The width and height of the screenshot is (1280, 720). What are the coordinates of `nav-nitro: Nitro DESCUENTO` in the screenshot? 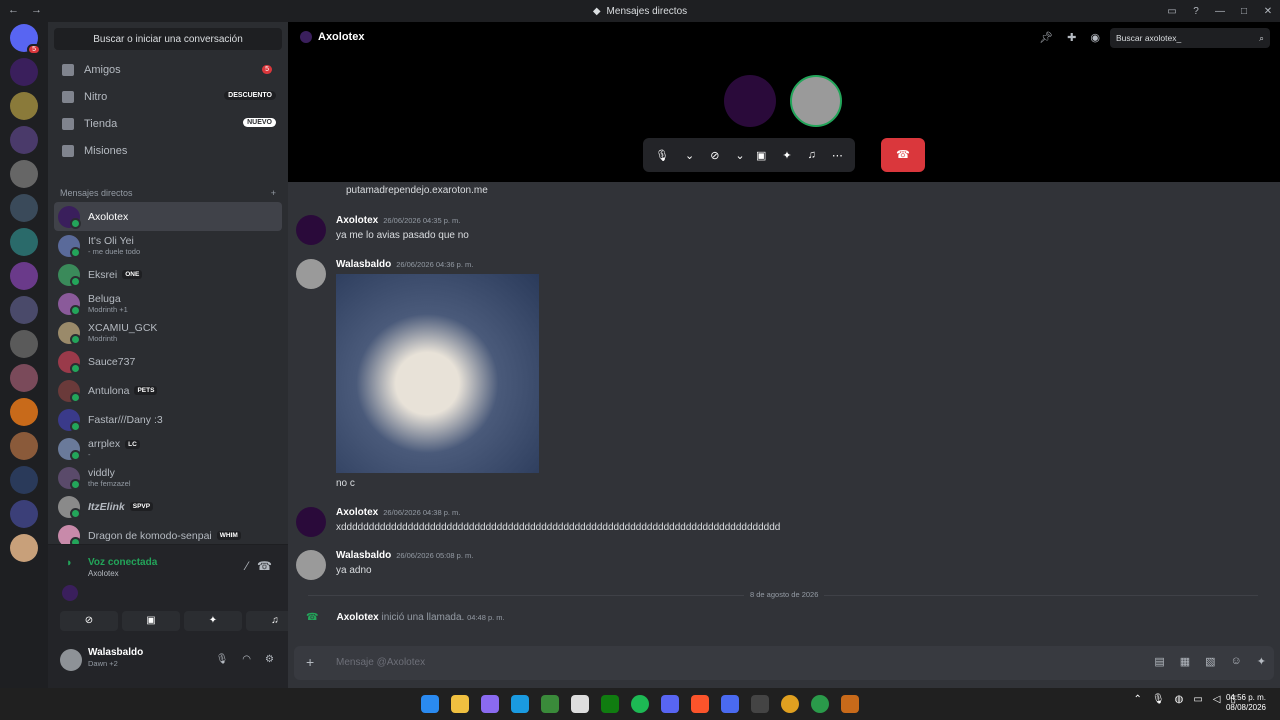 It's located at (168, 97).